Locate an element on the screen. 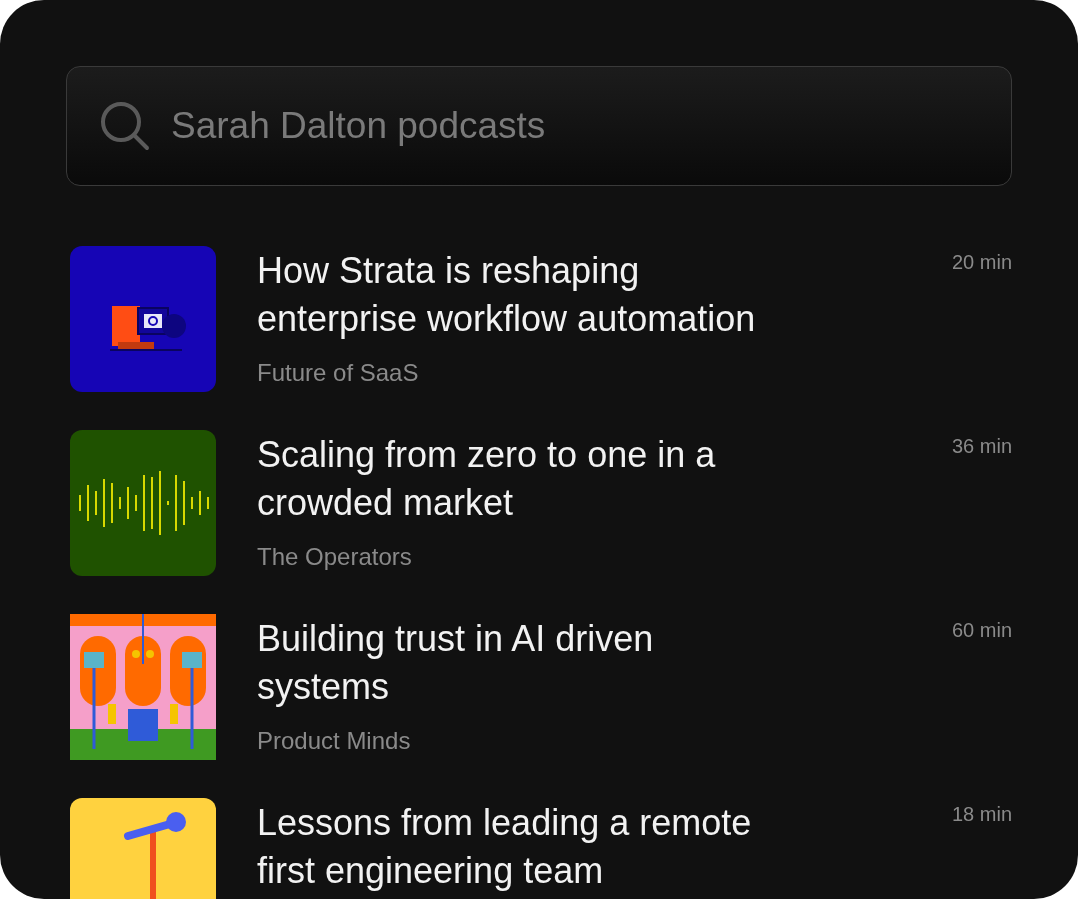 This screenshot has height=899, width=1078. episode-title: Building trust in AI driven systems is located at coordinates (519, 663).